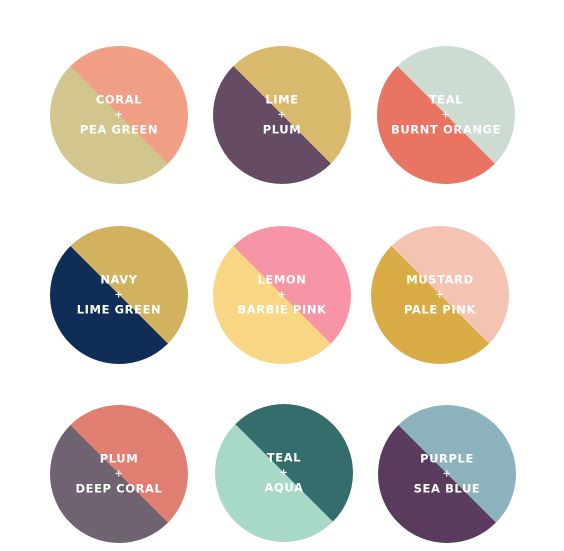  I want to click on swatch-label: NAVY + LIME GREEN, so click(119, 295).